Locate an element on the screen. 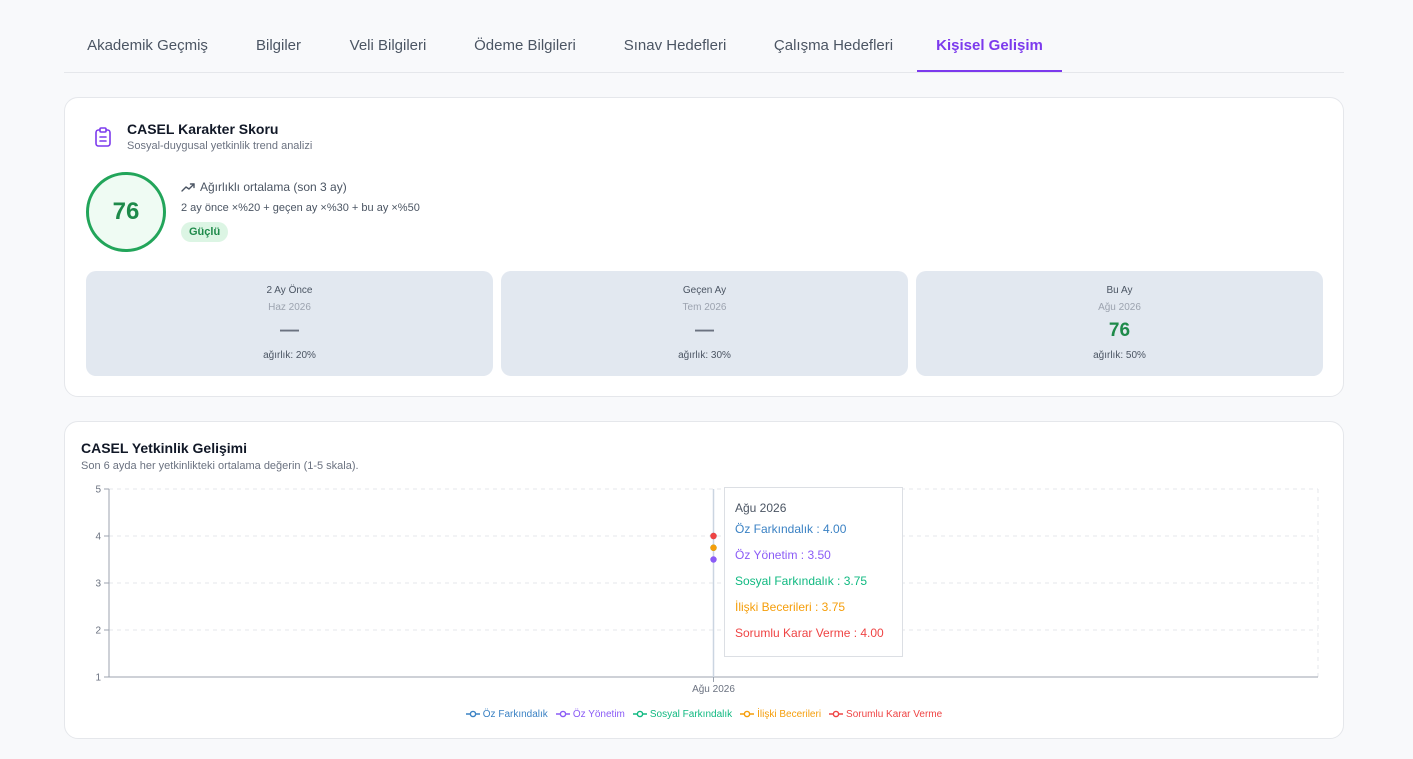  x-tick-label: Ağu 2026 is located at coordinates (713, 689).